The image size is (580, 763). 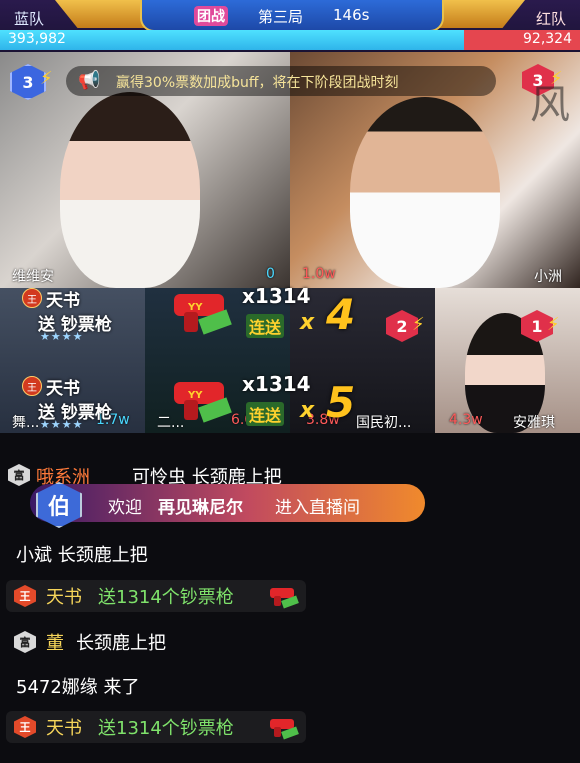 I want to click on blue-team-label: 蓝队, so click(x=29, y=19).